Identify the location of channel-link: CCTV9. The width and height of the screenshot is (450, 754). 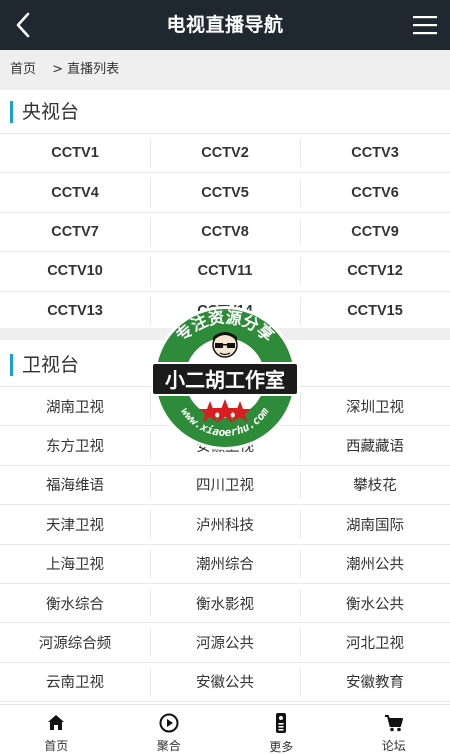
(375, 232).